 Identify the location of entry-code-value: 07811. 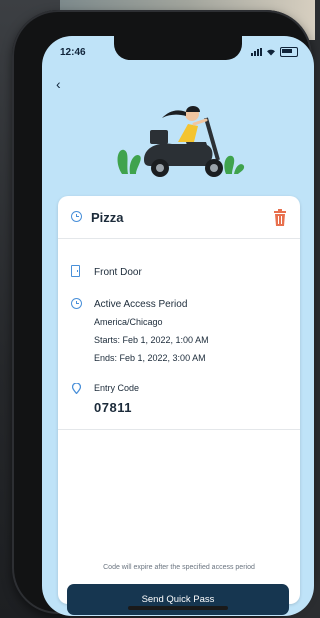
(113, 407).